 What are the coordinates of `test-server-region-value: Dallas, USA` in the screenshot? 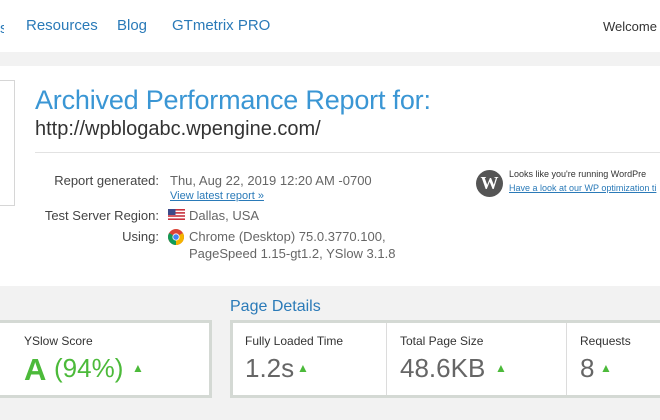 It's located at (224, 215).